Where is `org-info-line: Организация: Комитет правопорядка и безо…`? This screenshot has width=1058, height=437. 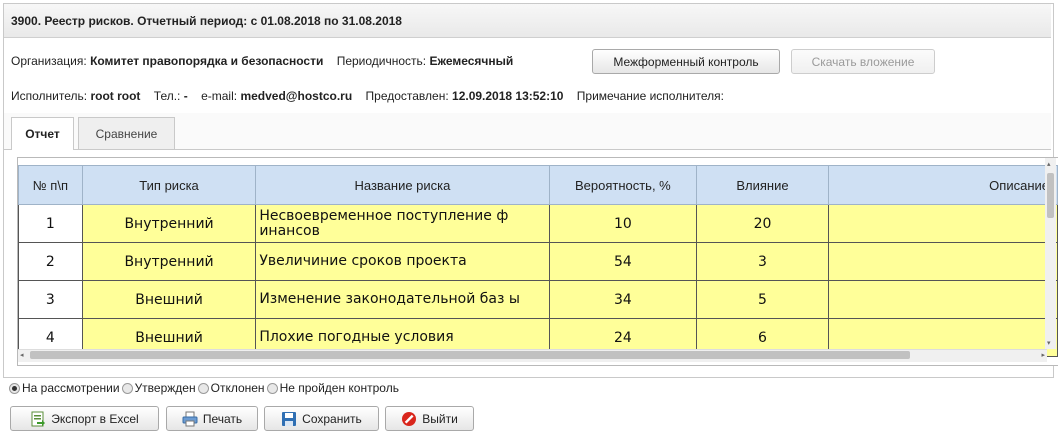
org-info-line: Организация: Комитет правопорядка и безо… is located at coordinates (262, 61).